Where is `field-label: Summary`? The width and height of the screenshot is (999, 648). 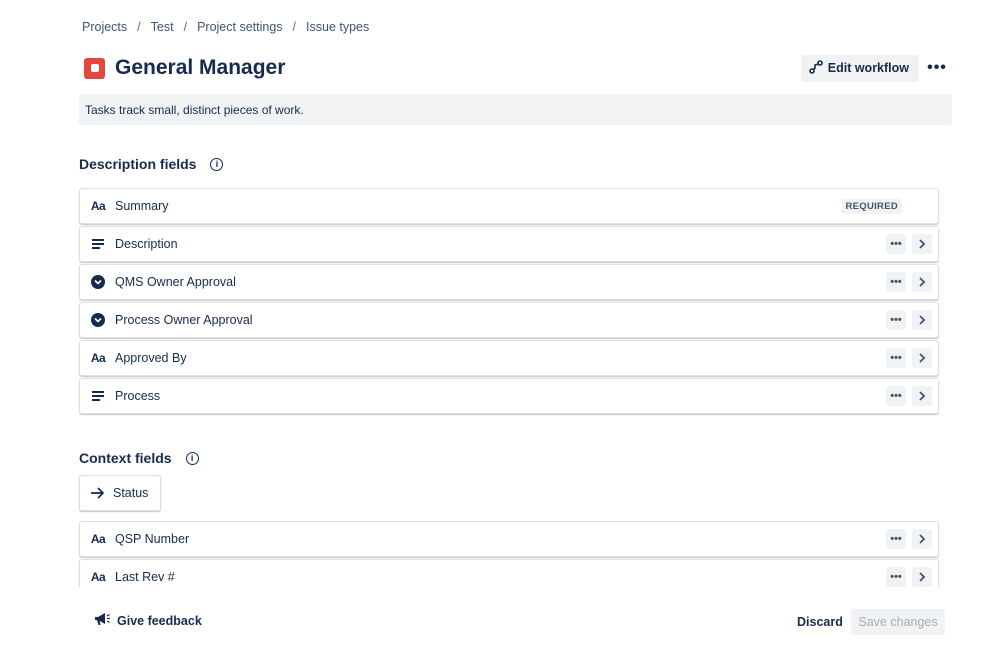
field-label: Summary is located at coordinates (142, 206).